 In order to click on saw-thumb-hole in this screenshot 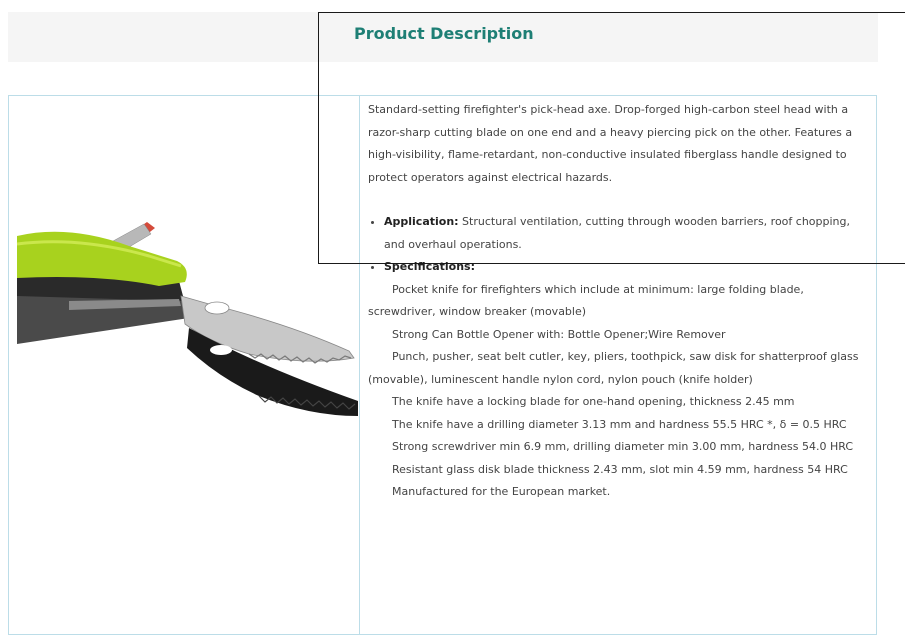, I will do `click(221, 350)`.